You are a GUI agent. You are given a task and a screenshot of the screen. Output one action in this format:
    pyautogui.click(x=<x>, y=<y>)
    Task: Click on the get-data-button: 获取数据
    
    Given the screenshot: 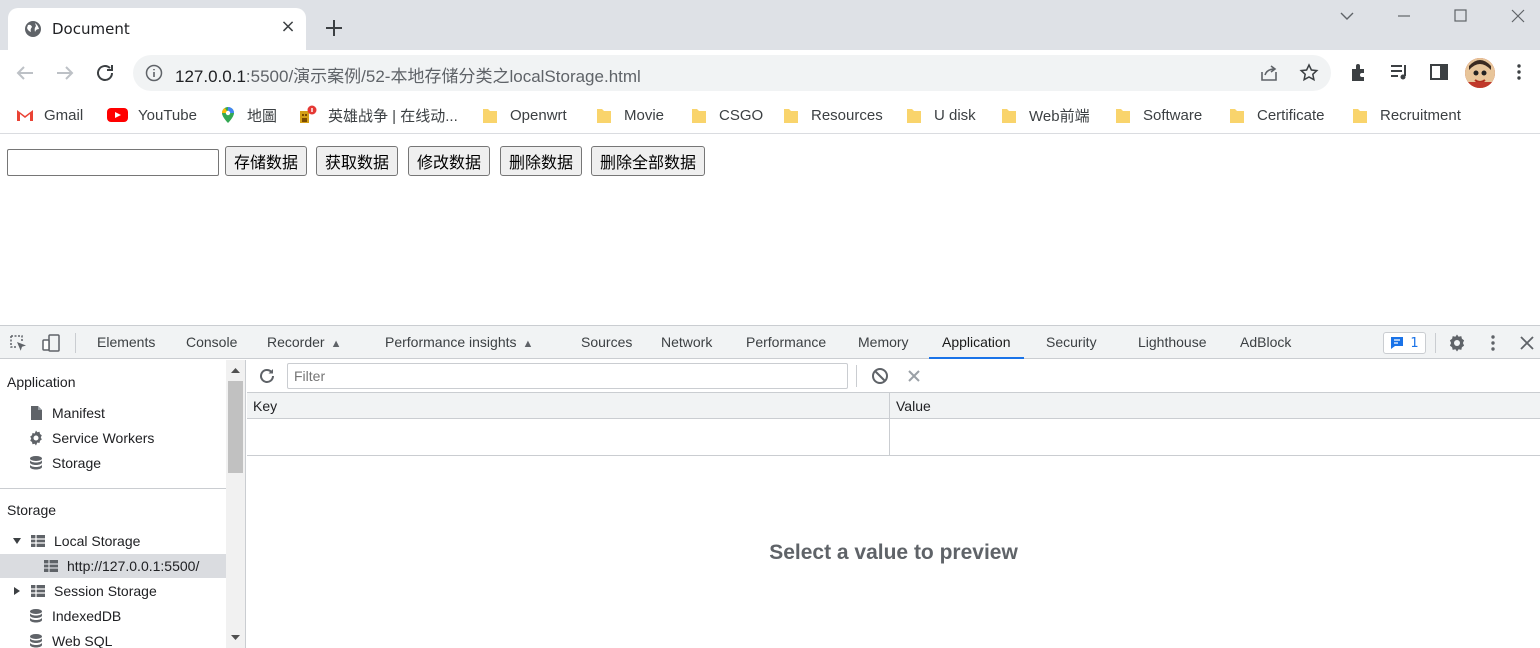 What is the action you would take?
    pyautogui.click(x=357, y=161)
    